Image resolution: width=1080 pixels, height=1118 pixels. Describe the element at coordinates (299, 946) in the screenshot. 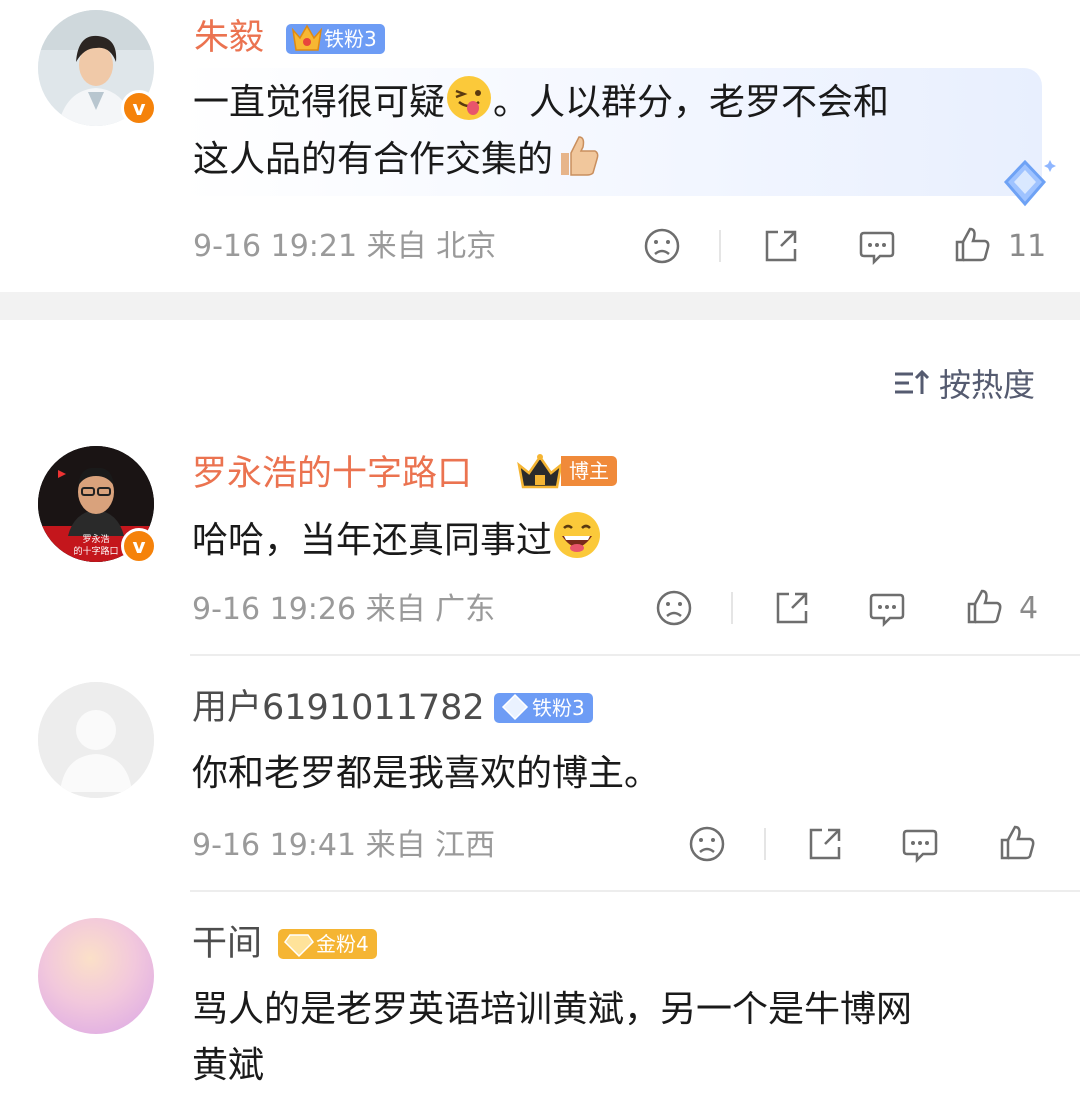

I see `gem-icon` at that location.